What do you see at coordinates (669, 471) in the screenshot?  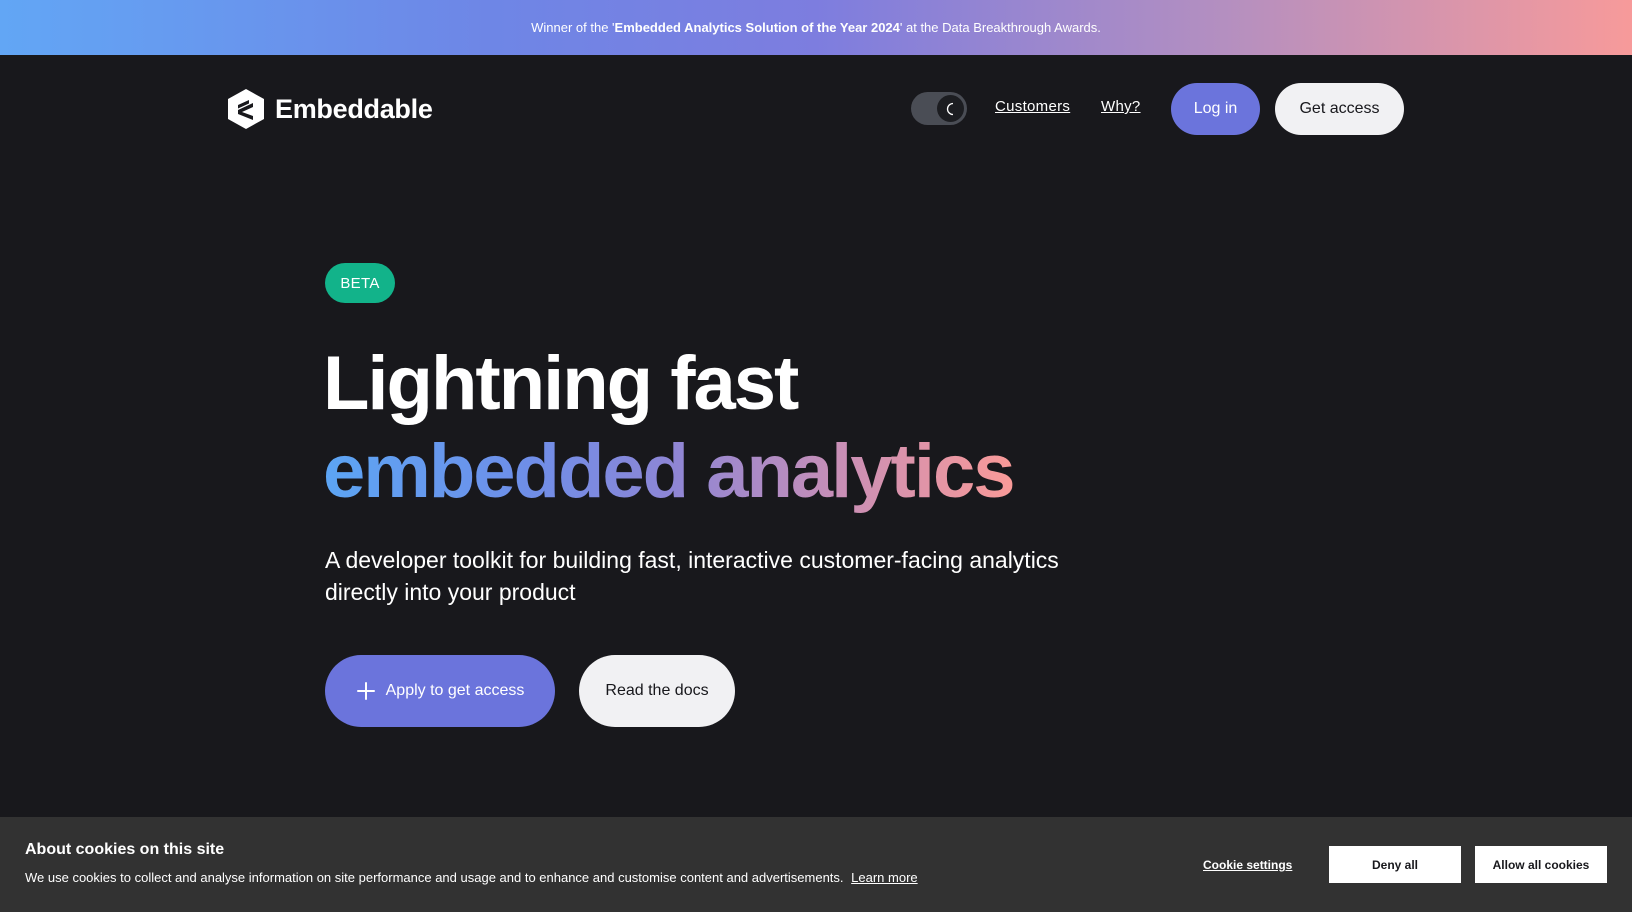 I see `headline-line-2: embedded analytics` at bounding box center [669, 471].